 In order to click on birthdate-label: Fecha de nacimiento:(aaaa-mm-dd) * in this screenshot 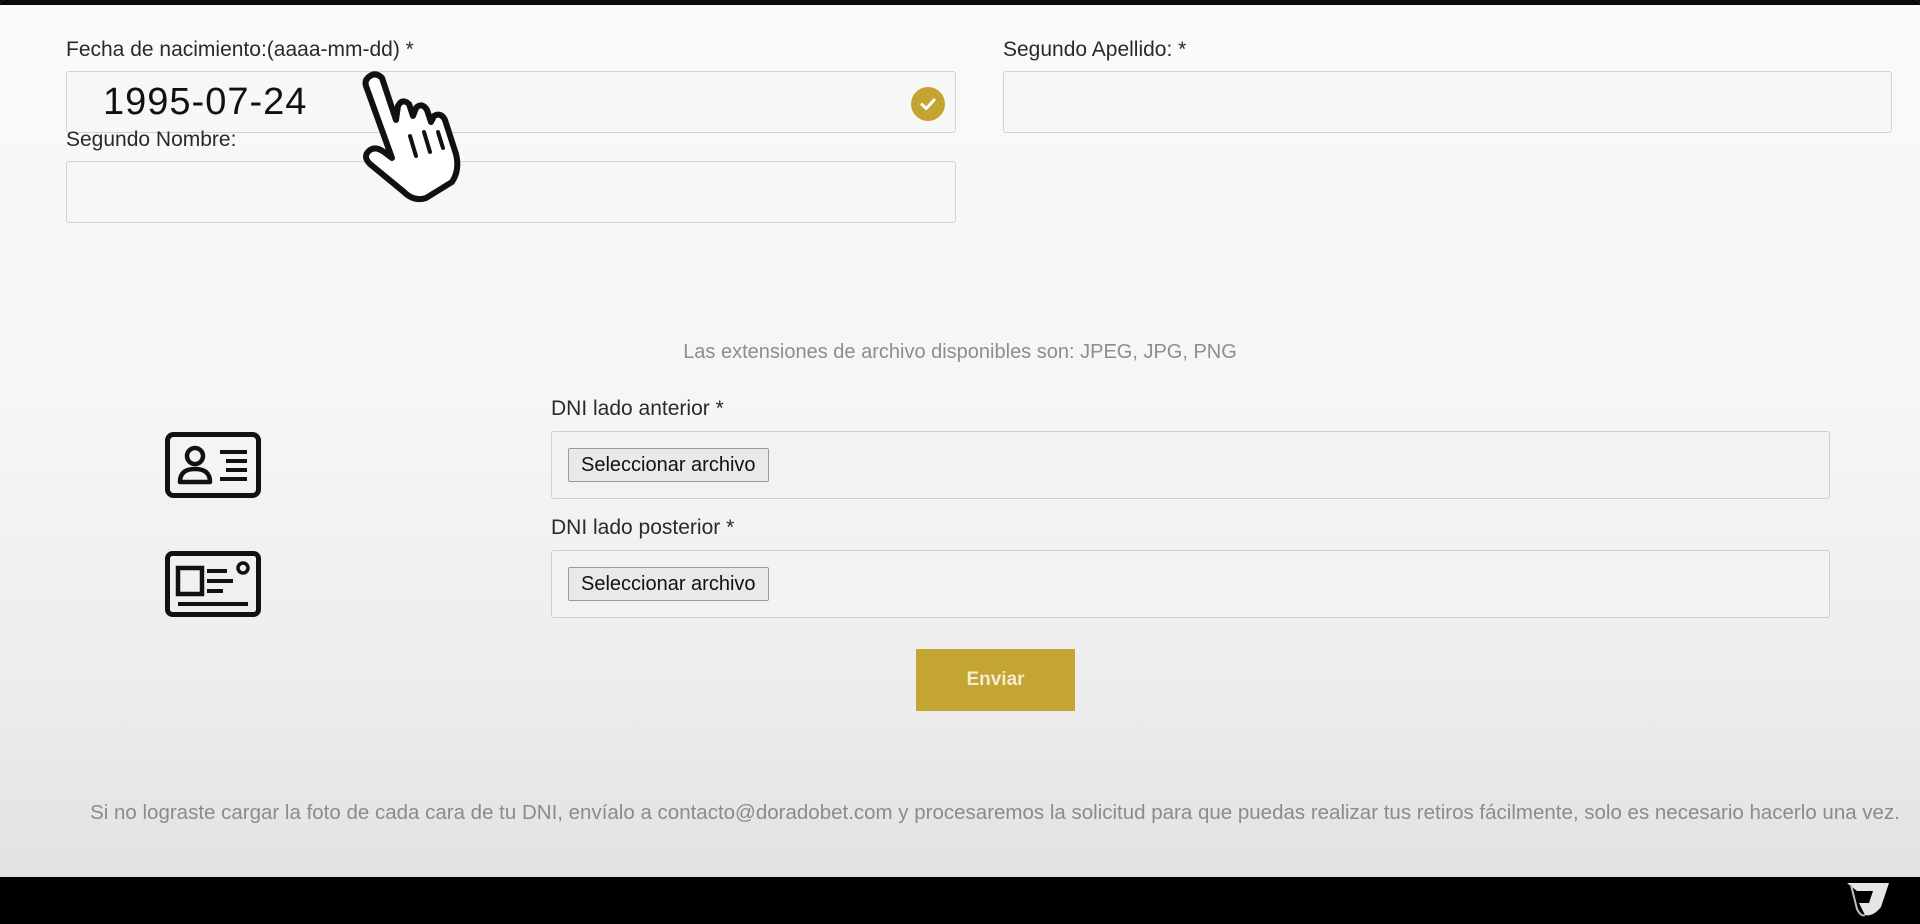, I will do `click(240, 49)`.